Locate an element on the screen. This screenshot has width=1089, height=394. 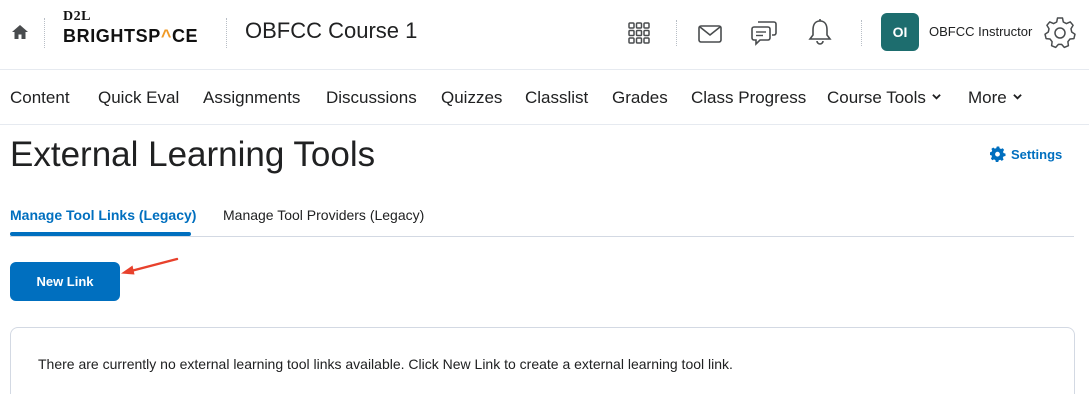
nav-item-assignments: Assignments is located at coordinates (251, 98).